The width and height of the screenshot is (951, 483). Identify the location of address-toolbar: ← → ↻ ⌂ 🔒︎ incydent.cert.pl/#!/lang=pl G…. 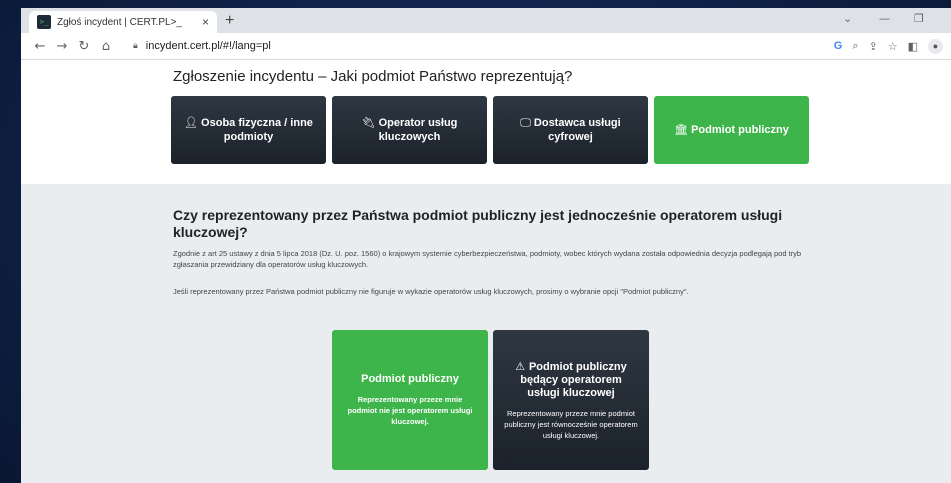
(486, 46).